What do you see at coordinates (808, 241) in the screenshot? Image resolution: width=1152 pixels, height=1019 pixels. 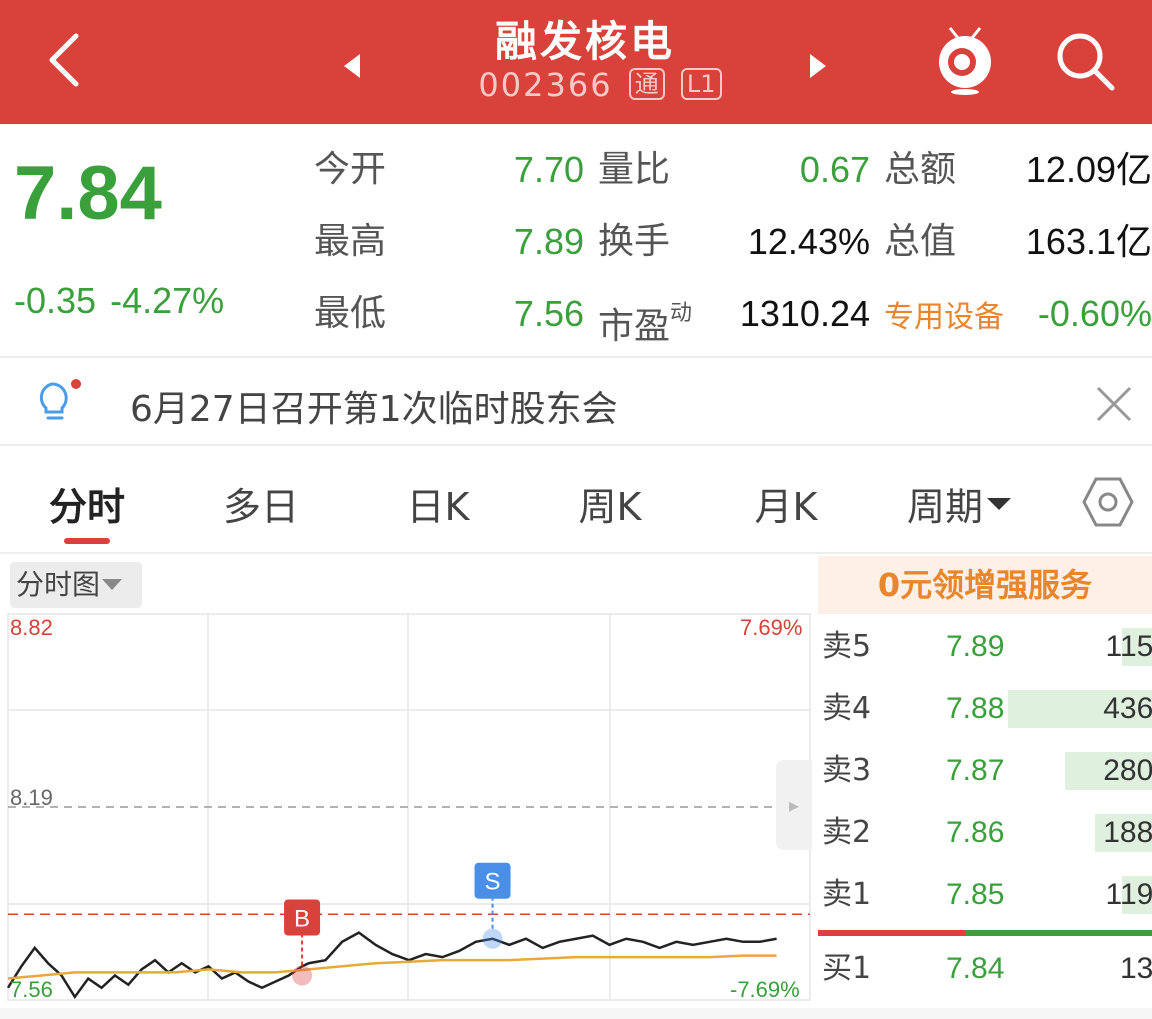 I see `value-turnover-rate: 12.43%` at bounding box center [808, 241].